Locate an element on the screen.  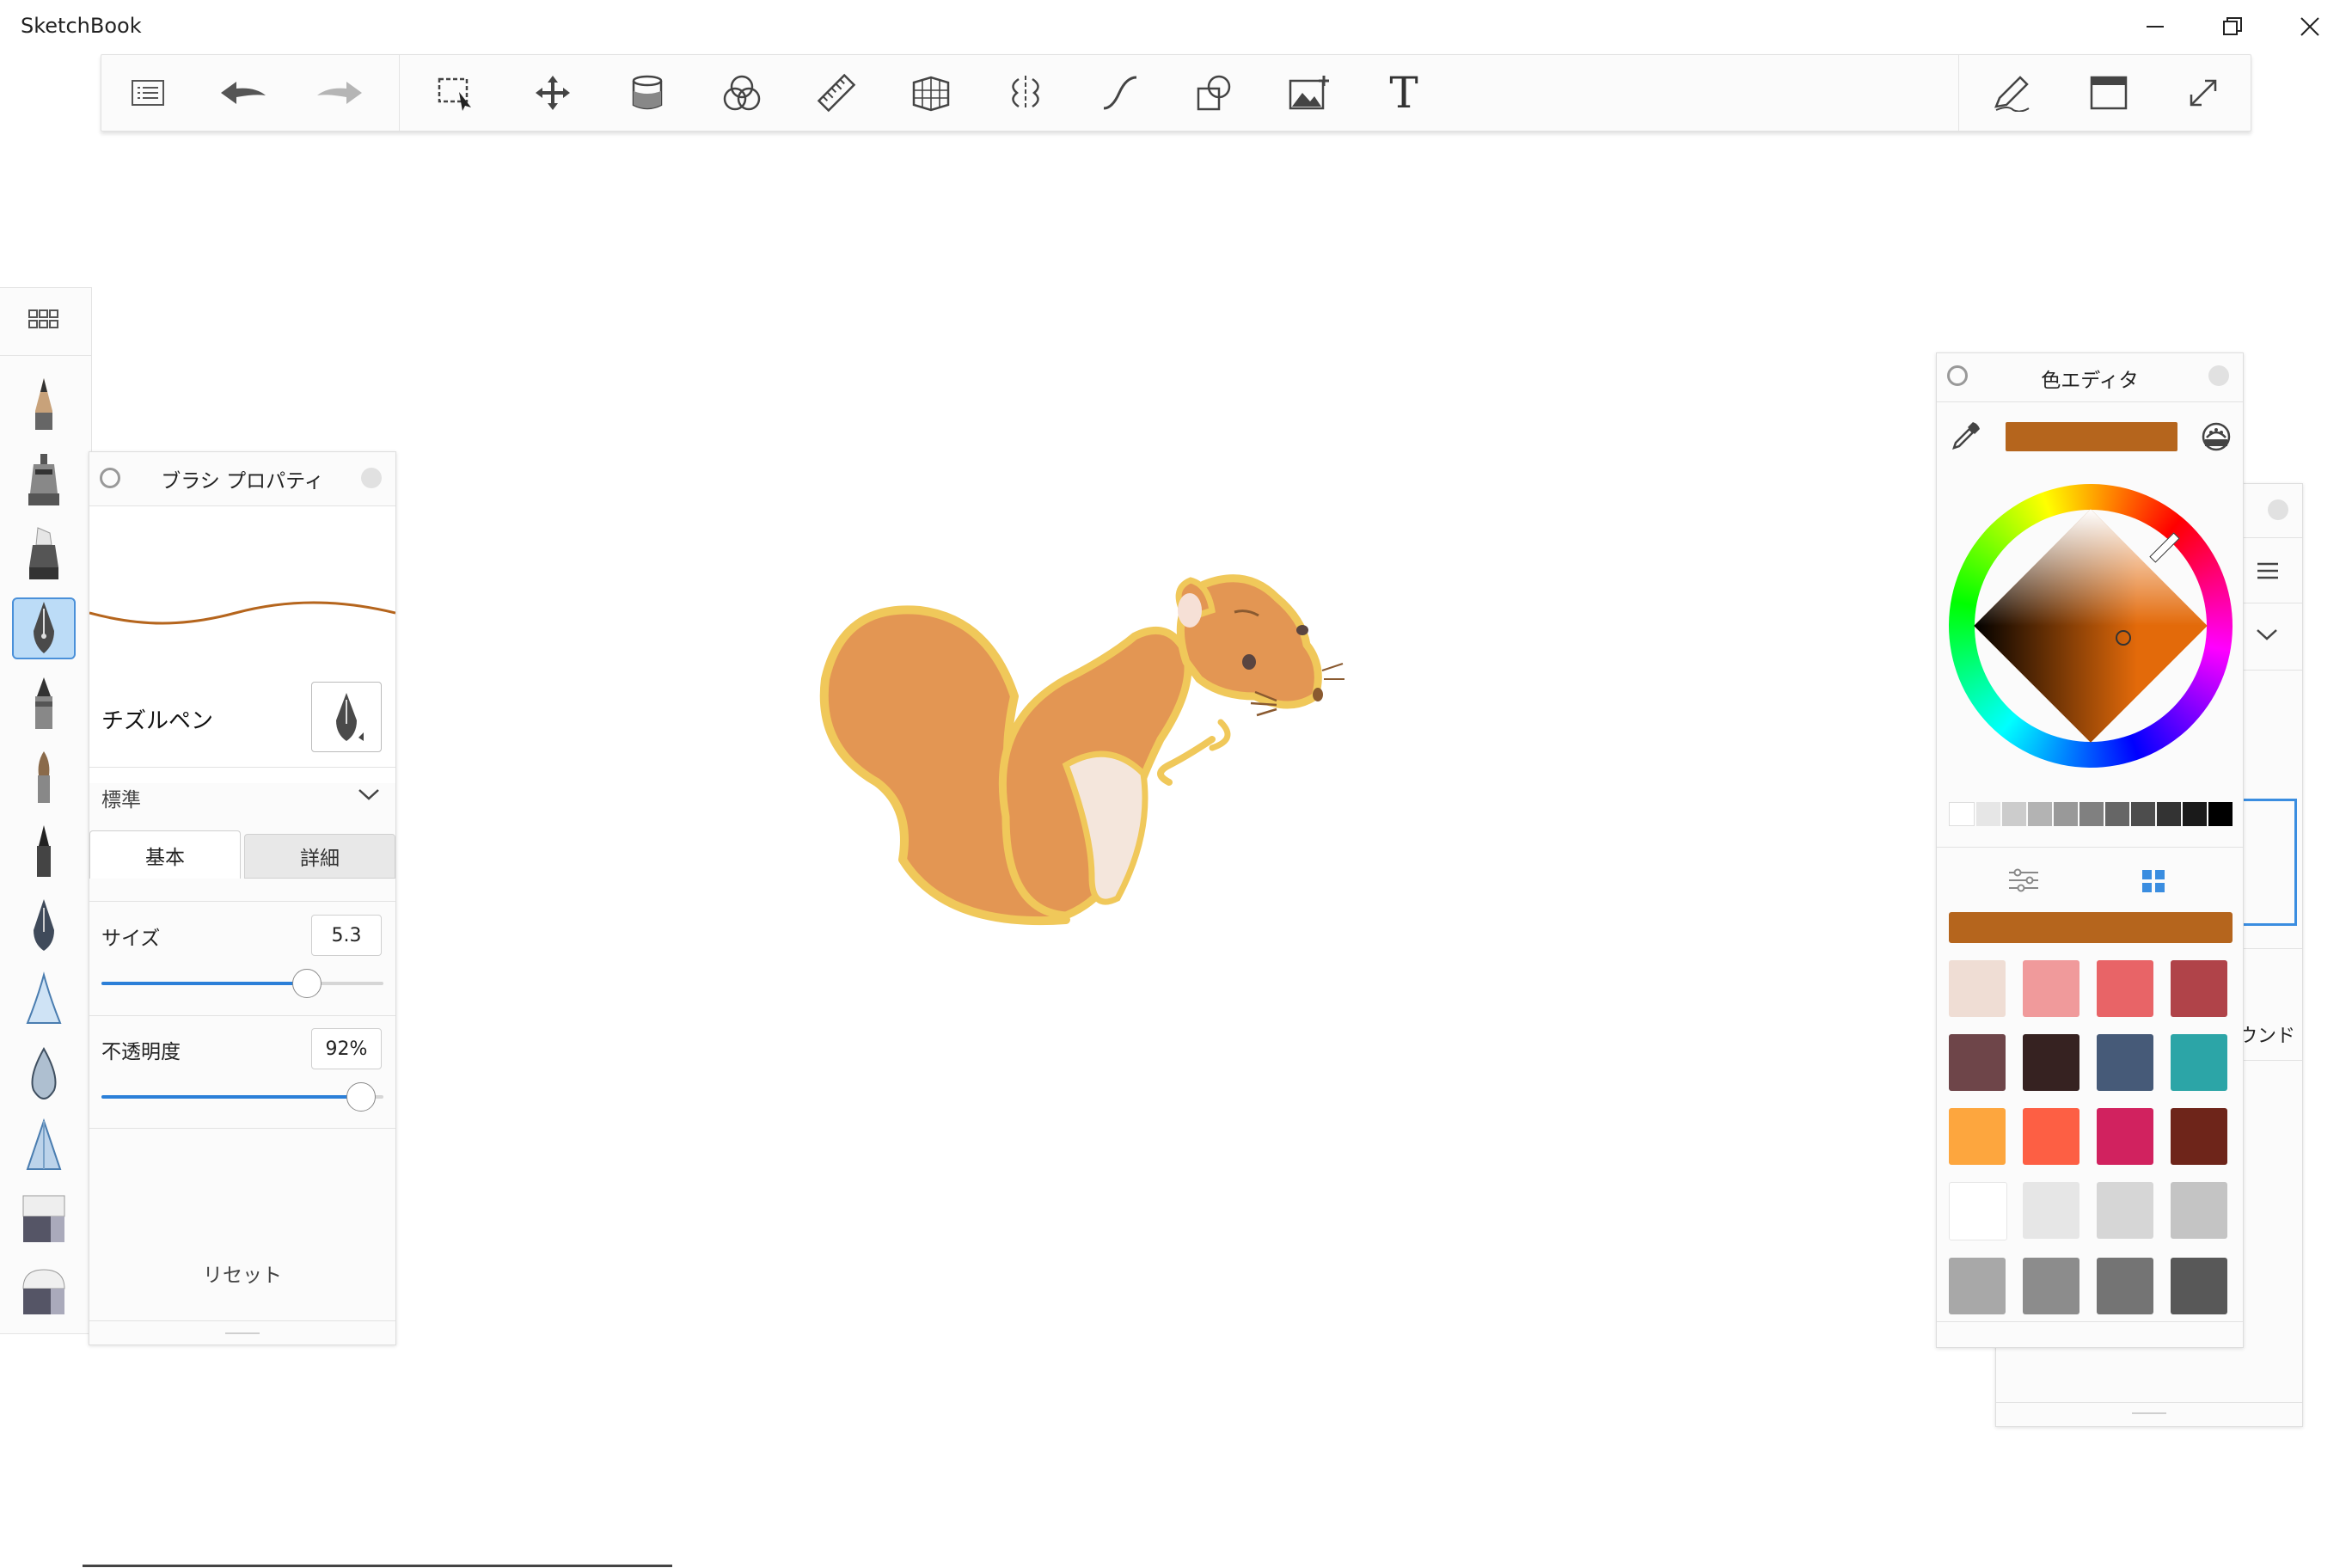
grayscale-strip is located at coordinates (2091, 814).